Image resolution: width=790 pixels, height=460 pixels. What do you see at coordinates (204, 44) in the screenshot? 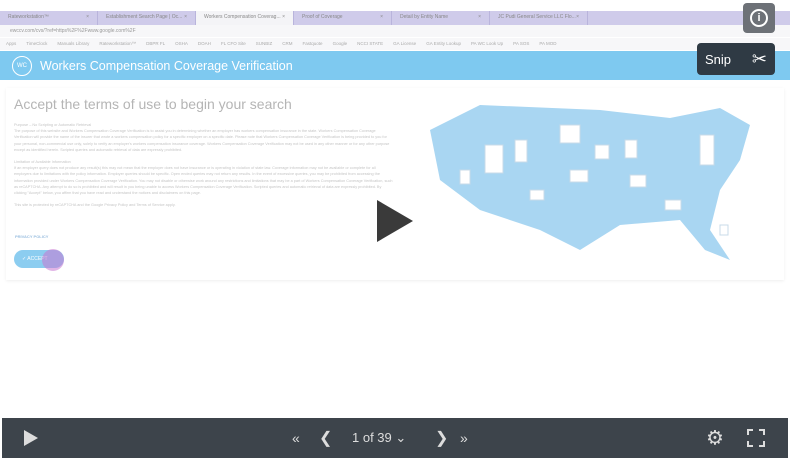
I see `bookmark-item: DOAH` at bounding box center [204, 44].